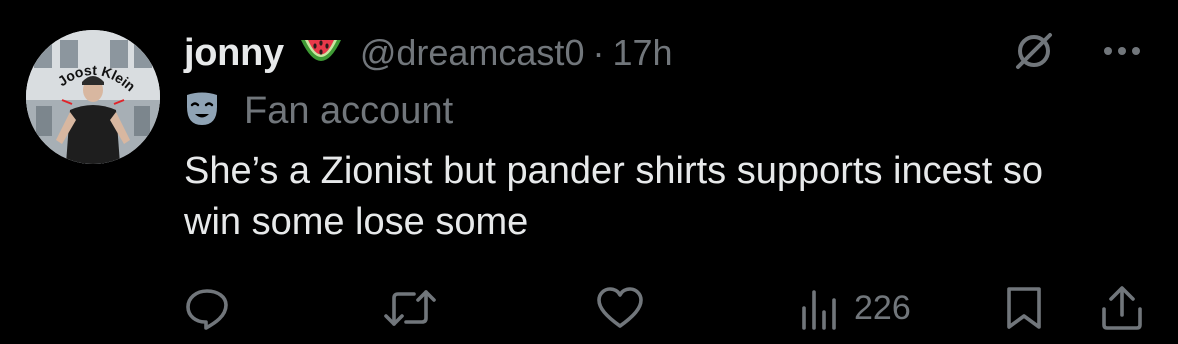  I want to click on avatar: Joost Klein, so click(93, 97).